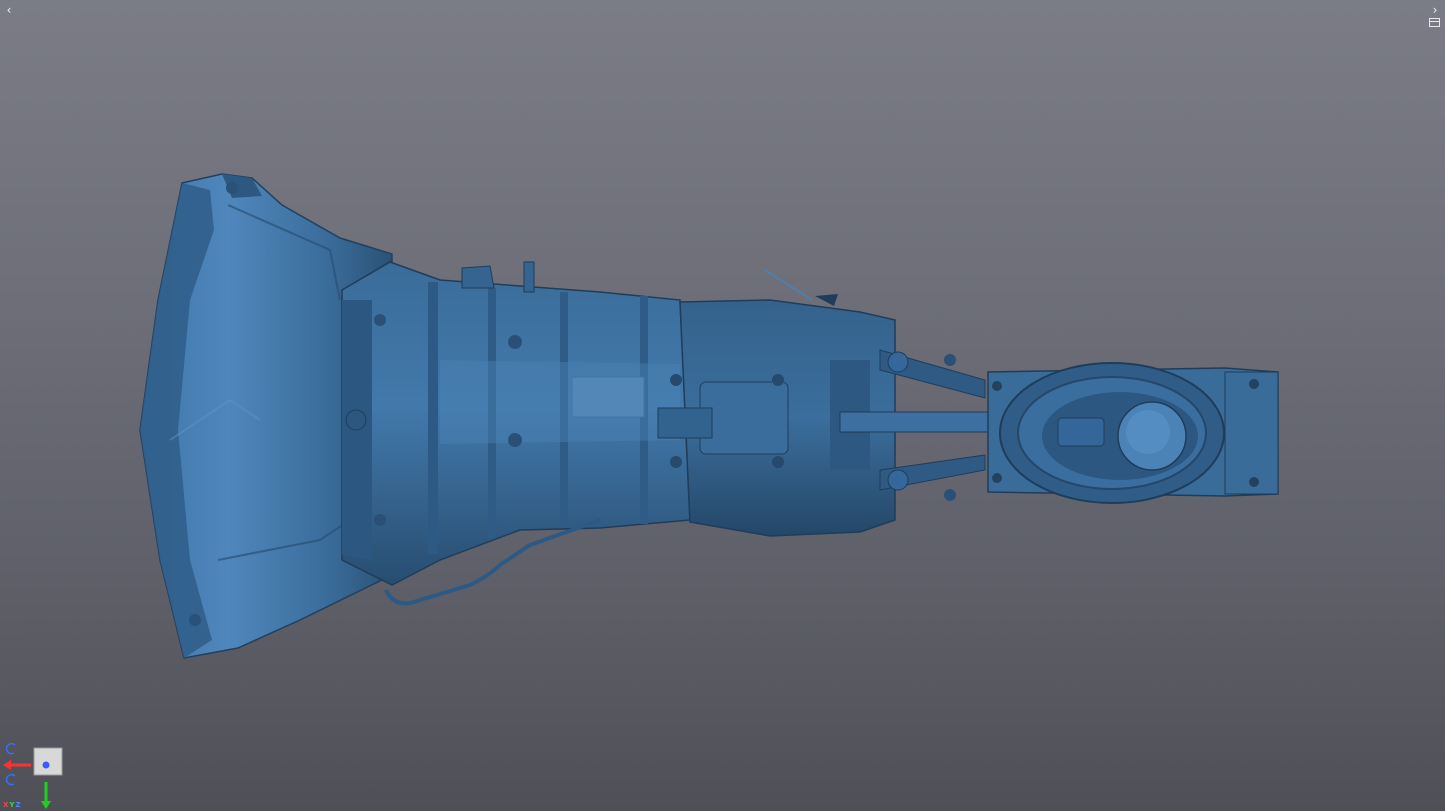 The height and width of the screenshot is (811, 1445). I want to click on chevron-right-icon: ›, so click(1435, 10).